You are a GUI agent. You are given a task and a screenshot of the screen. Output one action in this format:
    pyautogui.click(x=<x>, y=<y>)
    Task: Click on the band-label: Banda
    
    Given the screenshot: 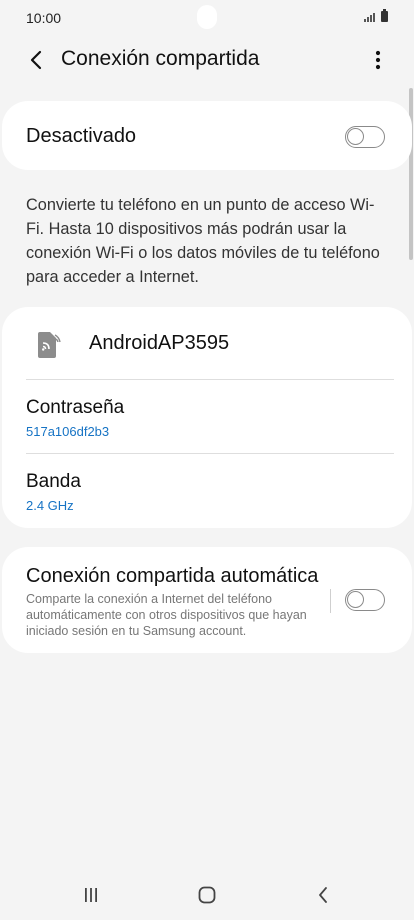 What is the action you would take?
    pyautogui.click(x=53, y=481)
    